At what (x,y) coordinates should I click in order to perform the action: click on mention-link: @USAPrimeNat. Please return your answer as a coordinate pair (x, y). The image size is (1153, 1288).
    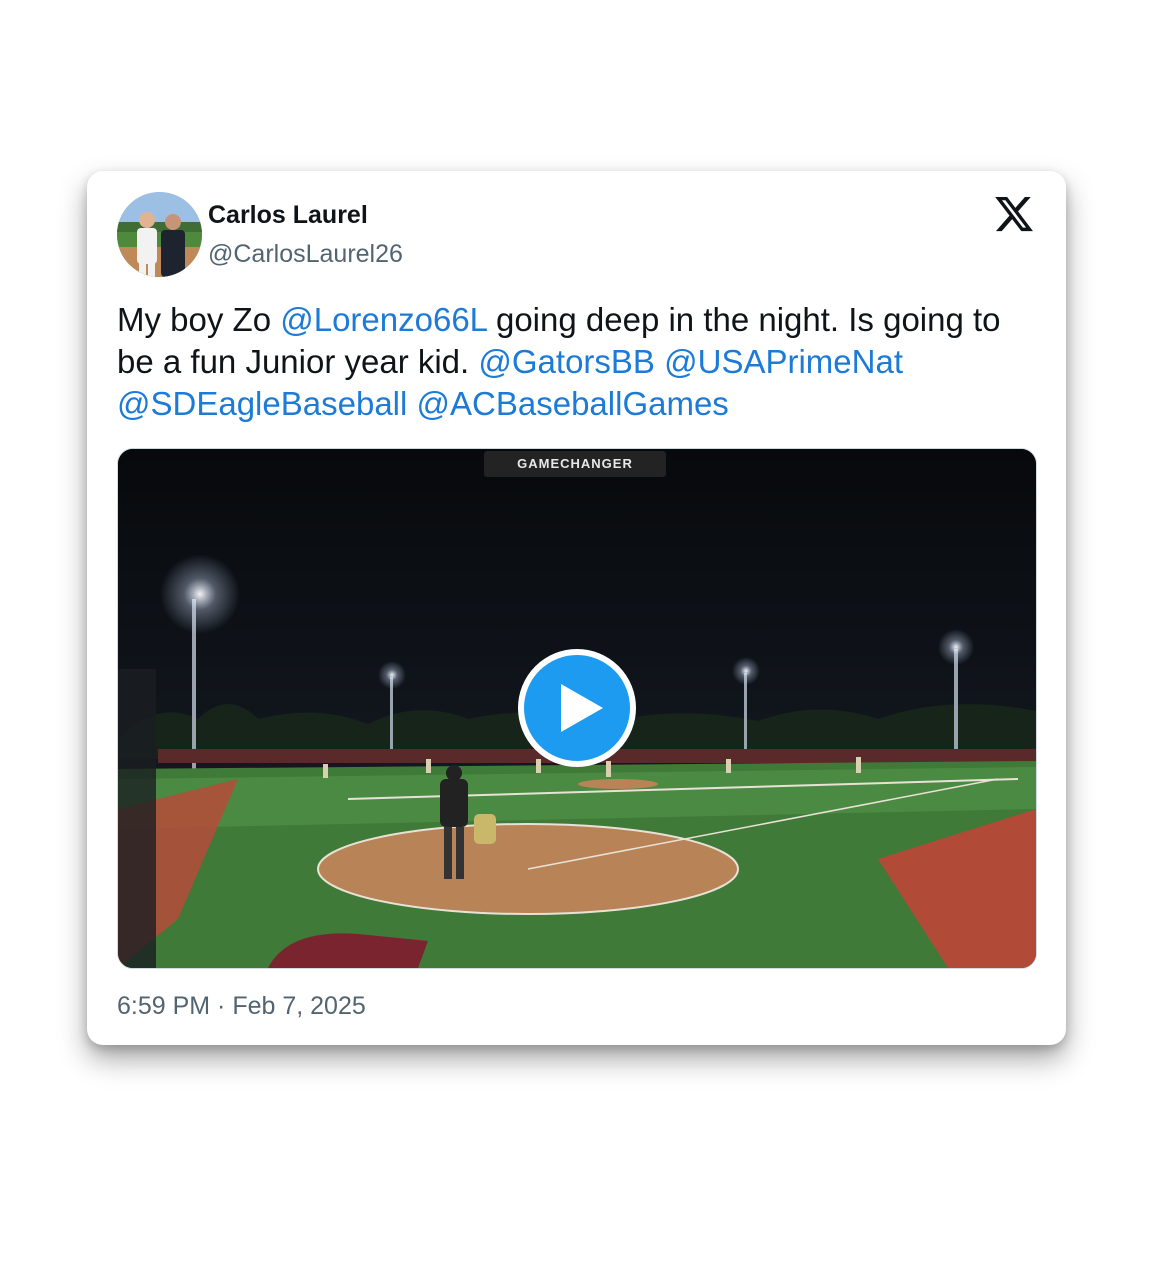
    Looking at the image, I should click on (783, 361).